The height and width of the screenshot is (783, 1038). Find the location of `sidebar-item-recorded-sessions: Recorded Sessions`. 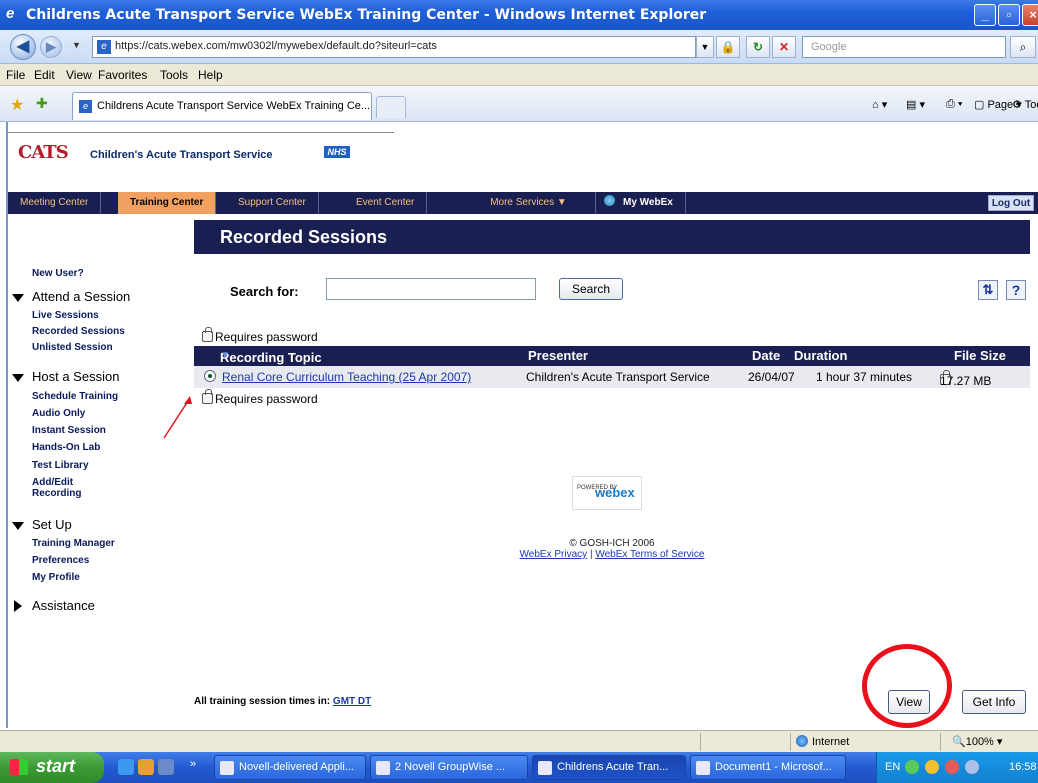

sidebar-item-recorded-sessions: Recorded Sessions is located at coordinates (78, 331).